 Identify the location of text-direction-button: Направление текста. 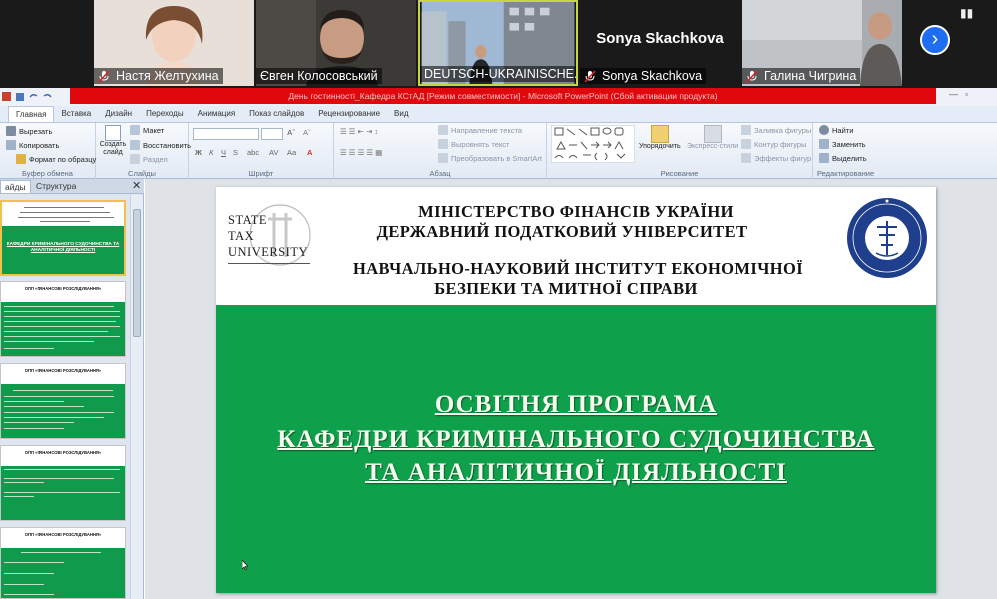
(480, 130).